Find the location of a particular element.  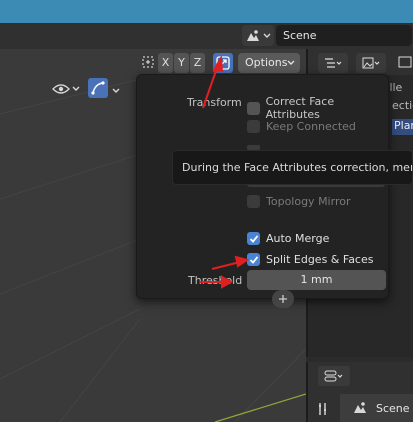

annotation-arrows is located at coordinates (225, 171).